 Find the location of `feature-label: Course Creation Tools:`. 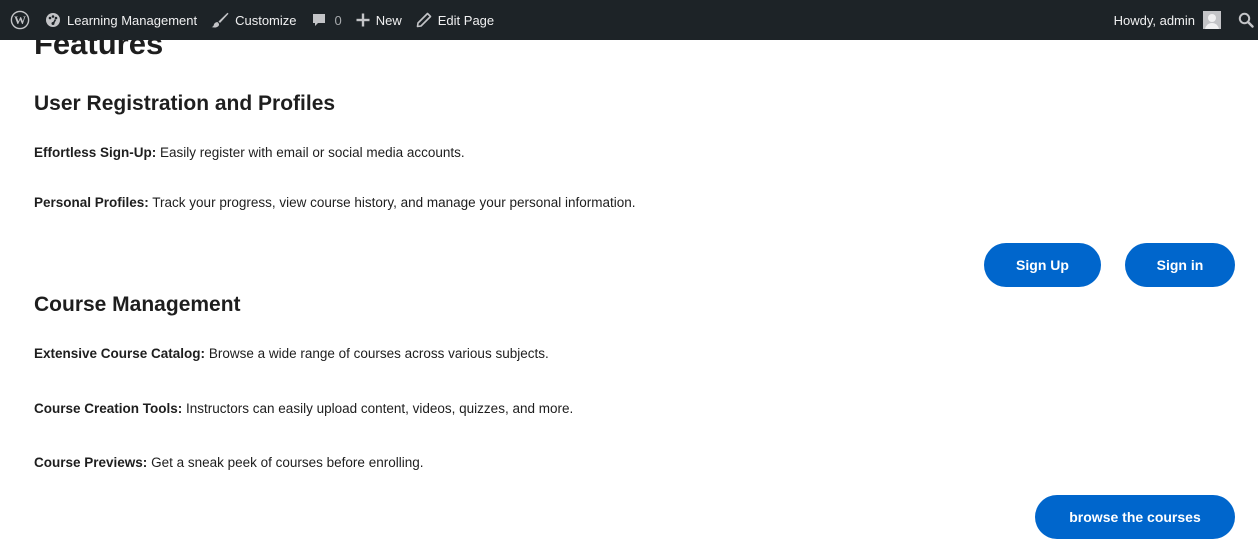

feature-label: Course Creation Tools: is located at coordinates (108, 408).